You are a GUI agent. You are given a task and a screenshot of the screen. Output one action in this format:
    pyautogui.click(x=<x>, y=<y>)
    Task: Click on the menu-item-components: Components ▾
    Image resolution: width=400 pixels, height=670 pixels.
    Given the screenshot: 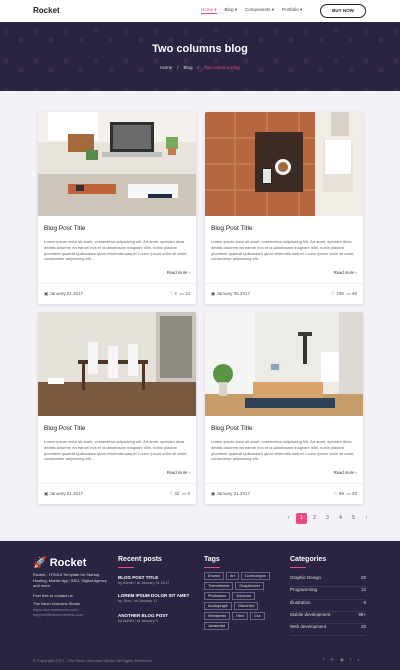 What is the action you would take?
    pyautogui.click(x=259, y=10)
    